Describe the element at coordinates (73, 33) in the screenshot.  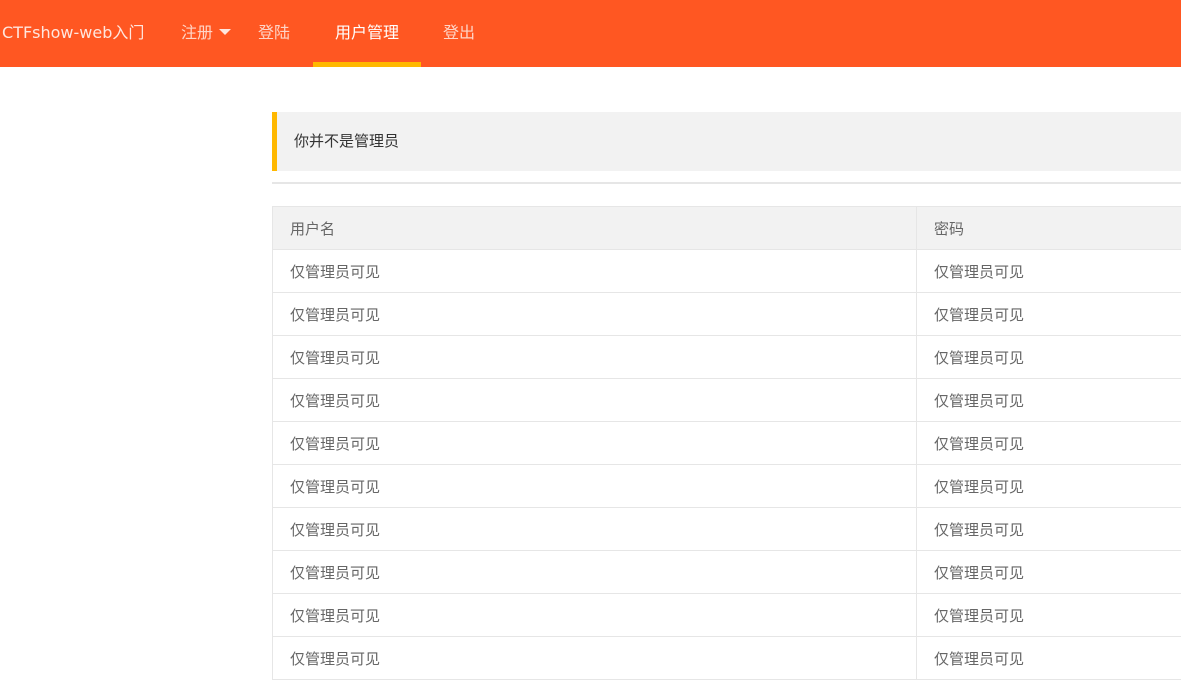
I see `site-brand: CTFshow-web入门` at that location.